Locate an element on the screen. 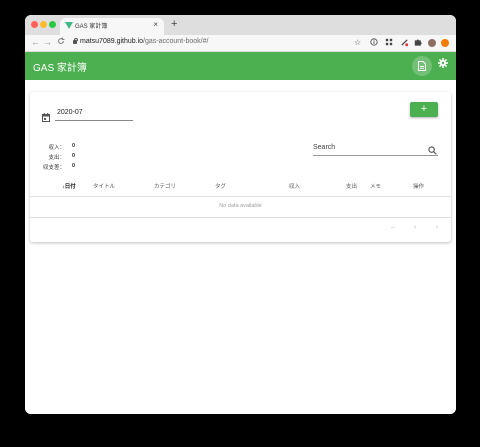 The image size is (480, 447). puzzle-extension-icon is located at coordinates (418, 43).